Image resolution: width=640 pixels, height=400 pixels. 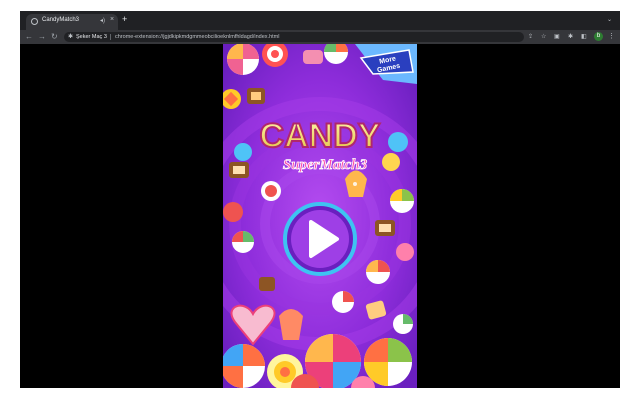 What do you see at coordinates (29, 37) in the screenshot?
I see `back-button: ←` at bounding box center [29, 37].